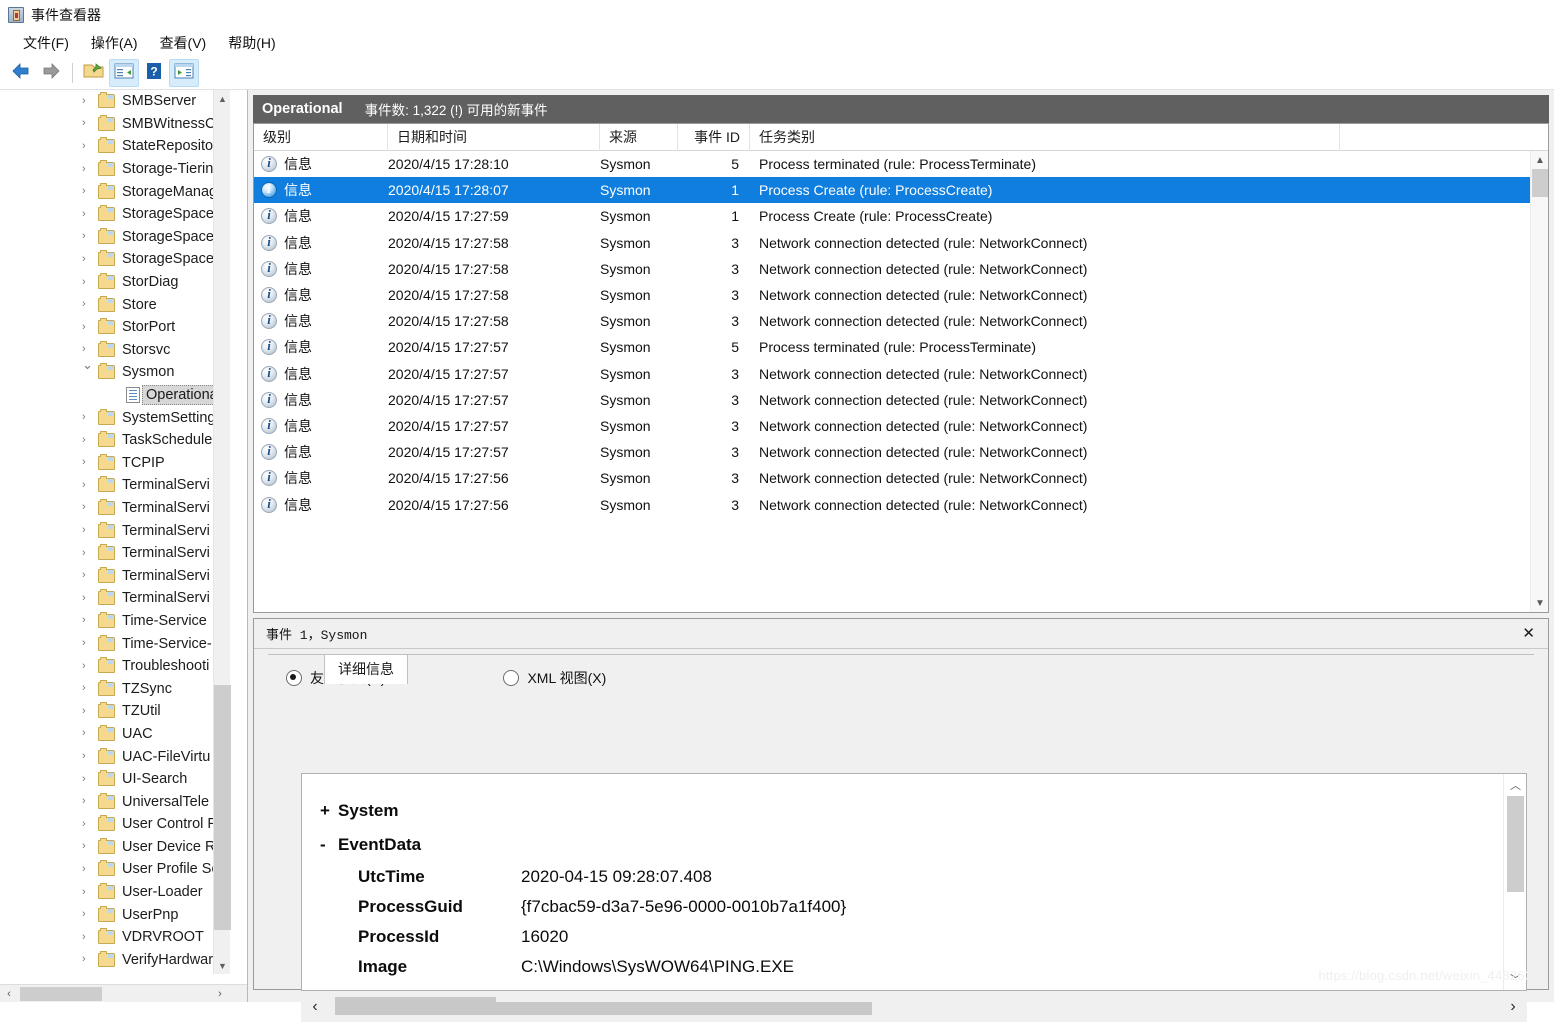  I want to click on sidebar-item-tzsync: › TZSync, so click(115, 688).